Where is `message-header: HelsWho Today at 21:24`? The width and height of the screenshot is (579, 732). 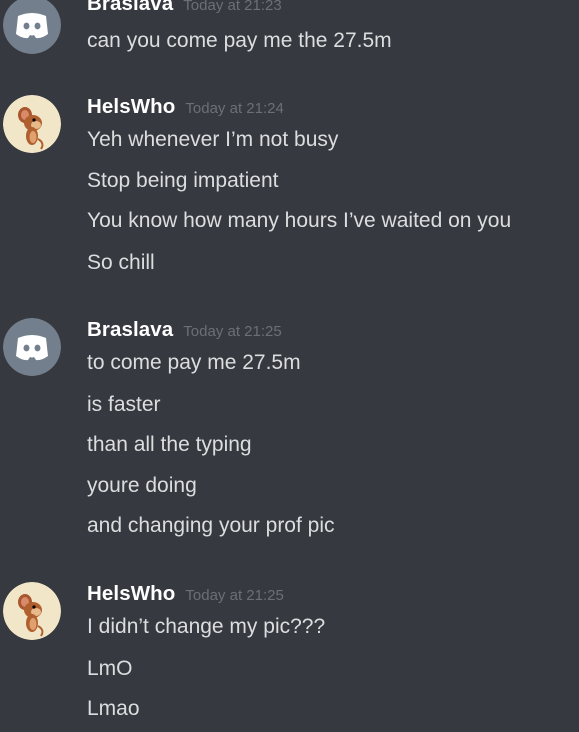
message-header: HelsWho Today at 21:24 is located at coordinates (185, 107).